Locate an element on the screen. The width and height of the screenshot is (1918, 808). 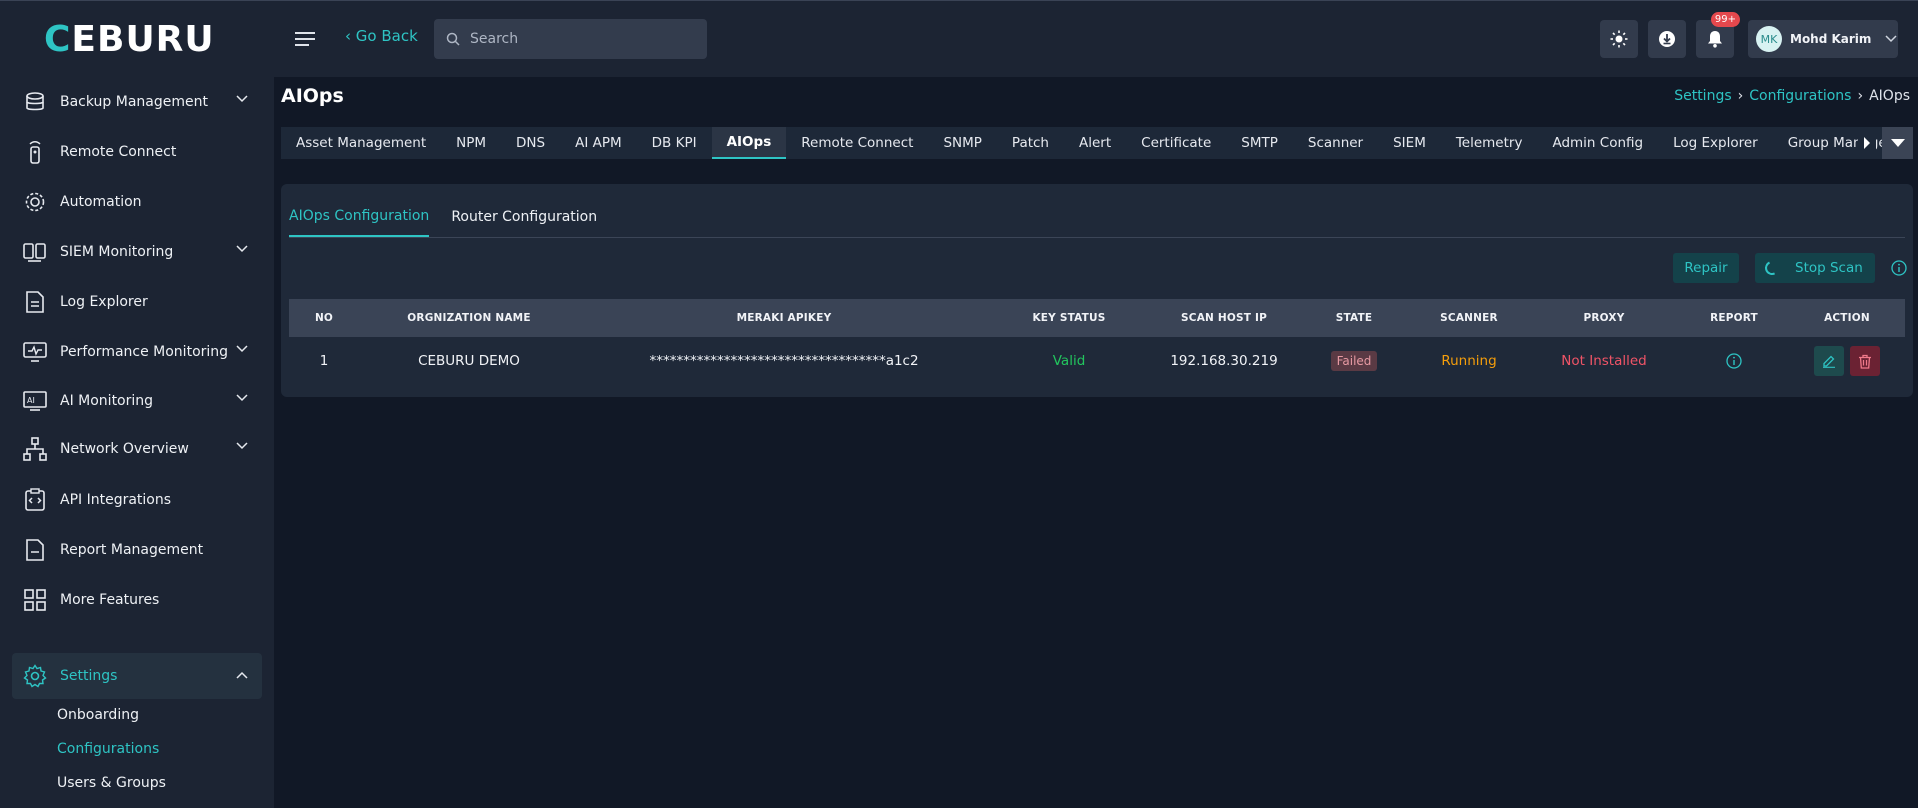
sidebar-item-automation: Automation is located at coordinates (137, 202).